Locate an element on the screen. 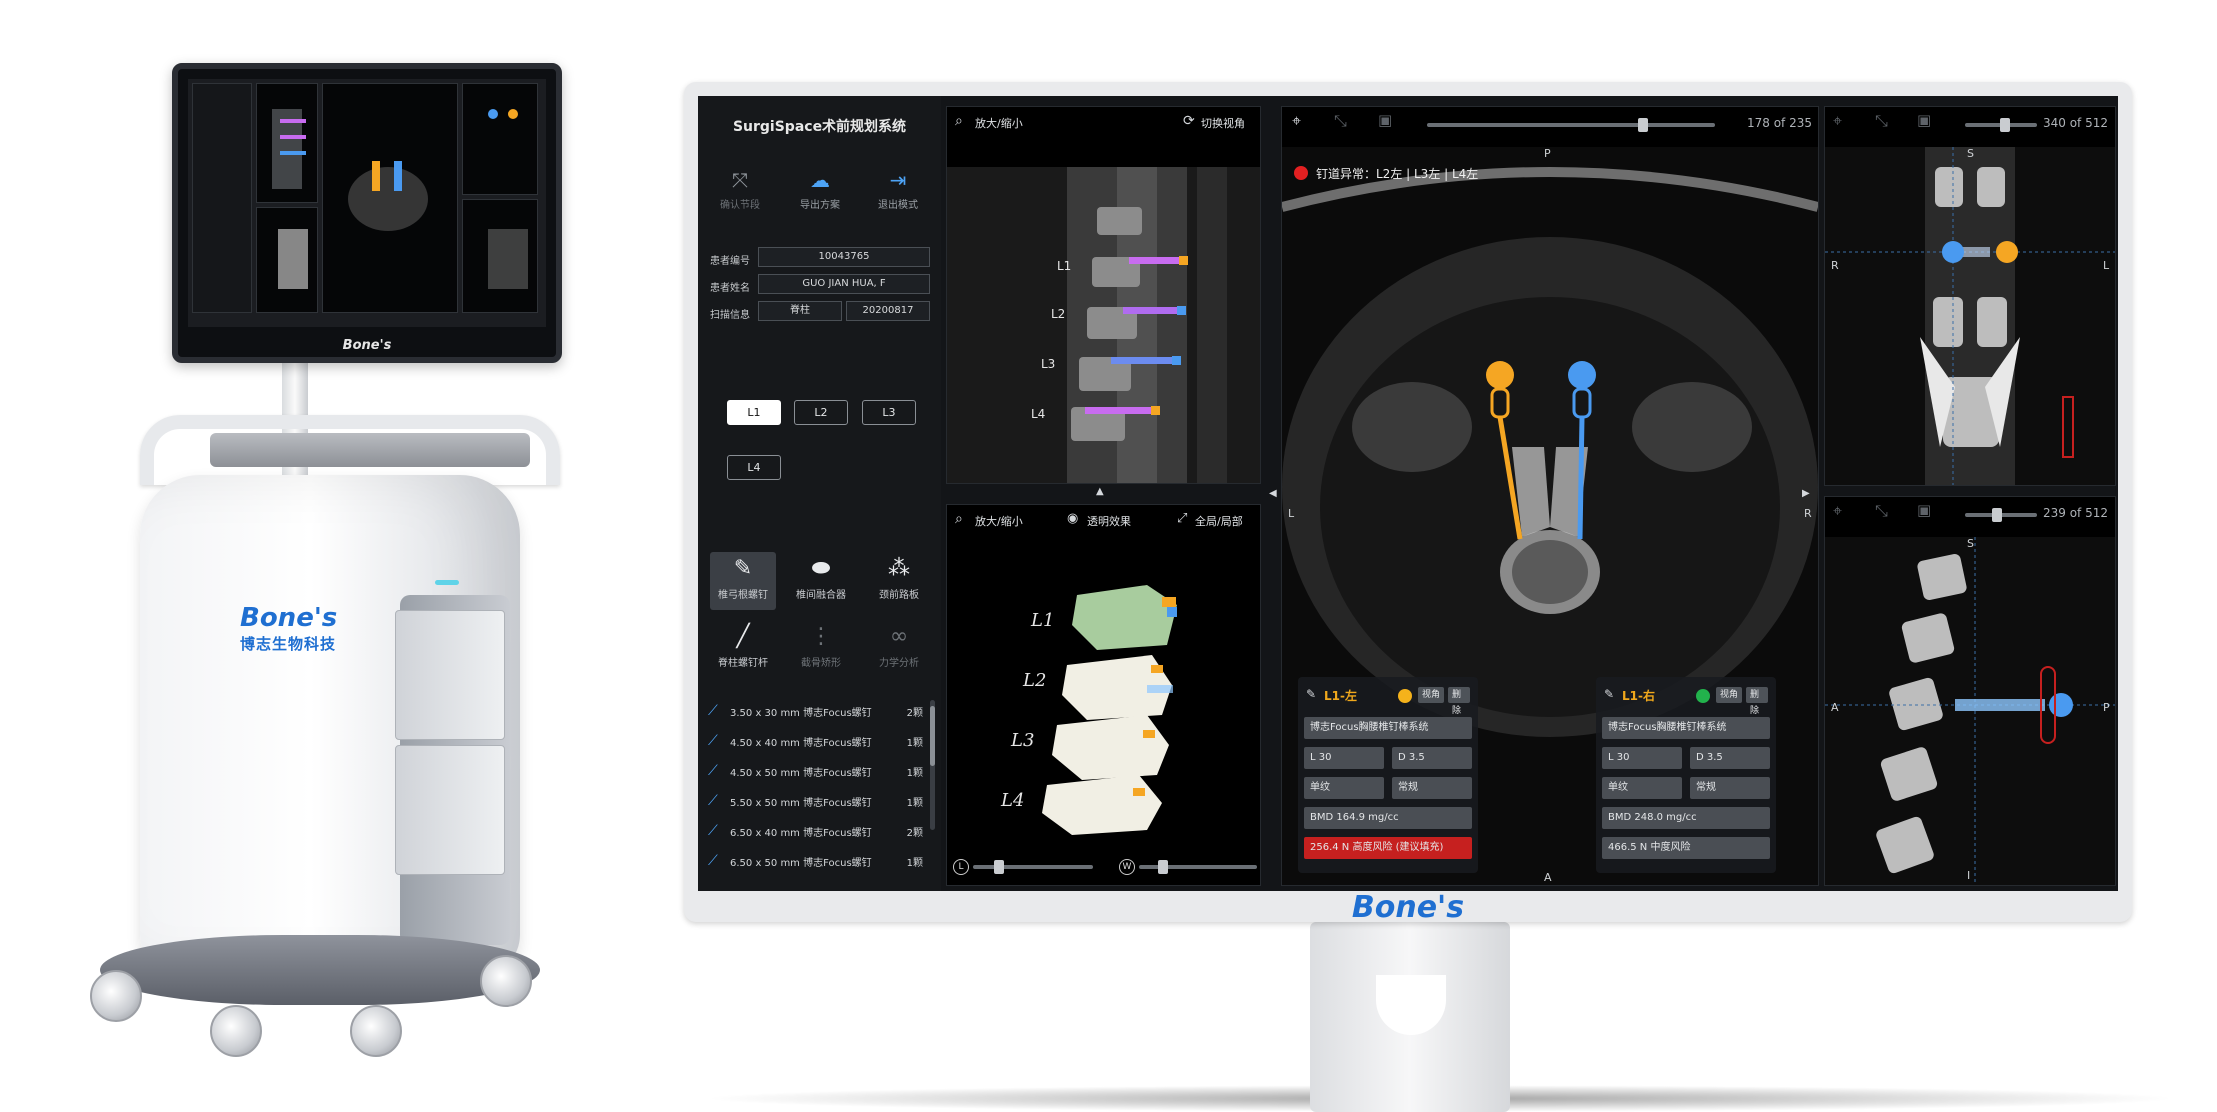  screw-card-title: L1-右 is located at coordinates (1638, 696).